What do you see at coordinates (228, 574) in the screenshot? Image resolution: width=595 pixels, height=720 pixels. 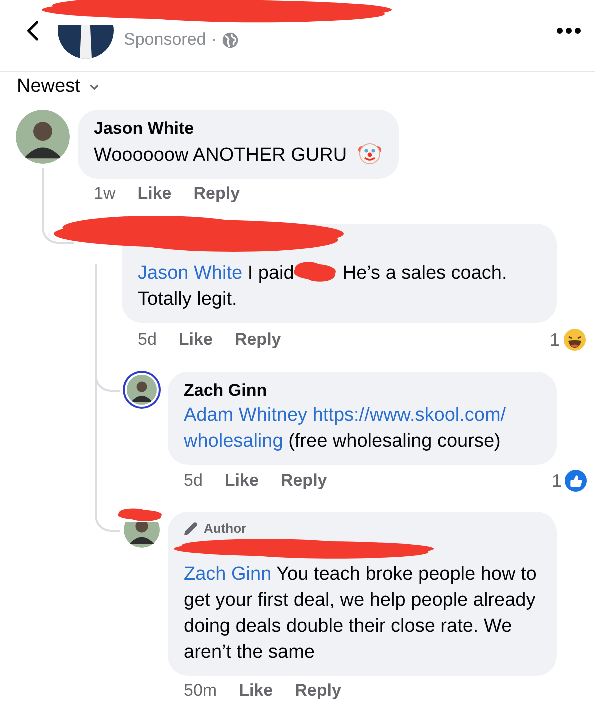 I see `mention-link: Zach Ginn` at bounding box center [228, 574].